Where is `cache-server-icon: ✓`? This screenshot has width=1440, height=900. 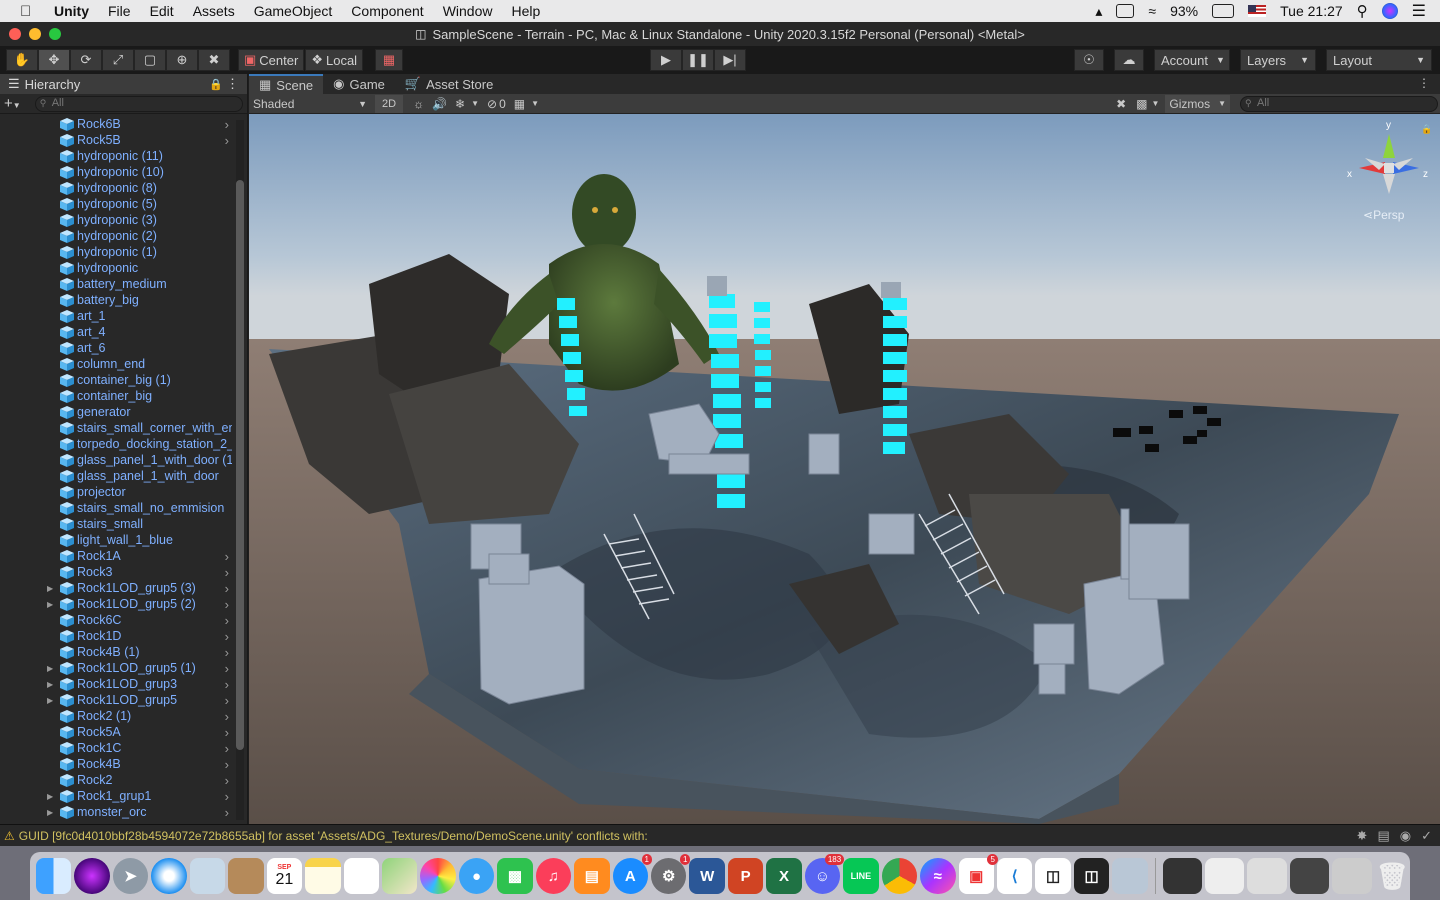 cache-server-icon: ✓ is located at coordinates (1426, 836).